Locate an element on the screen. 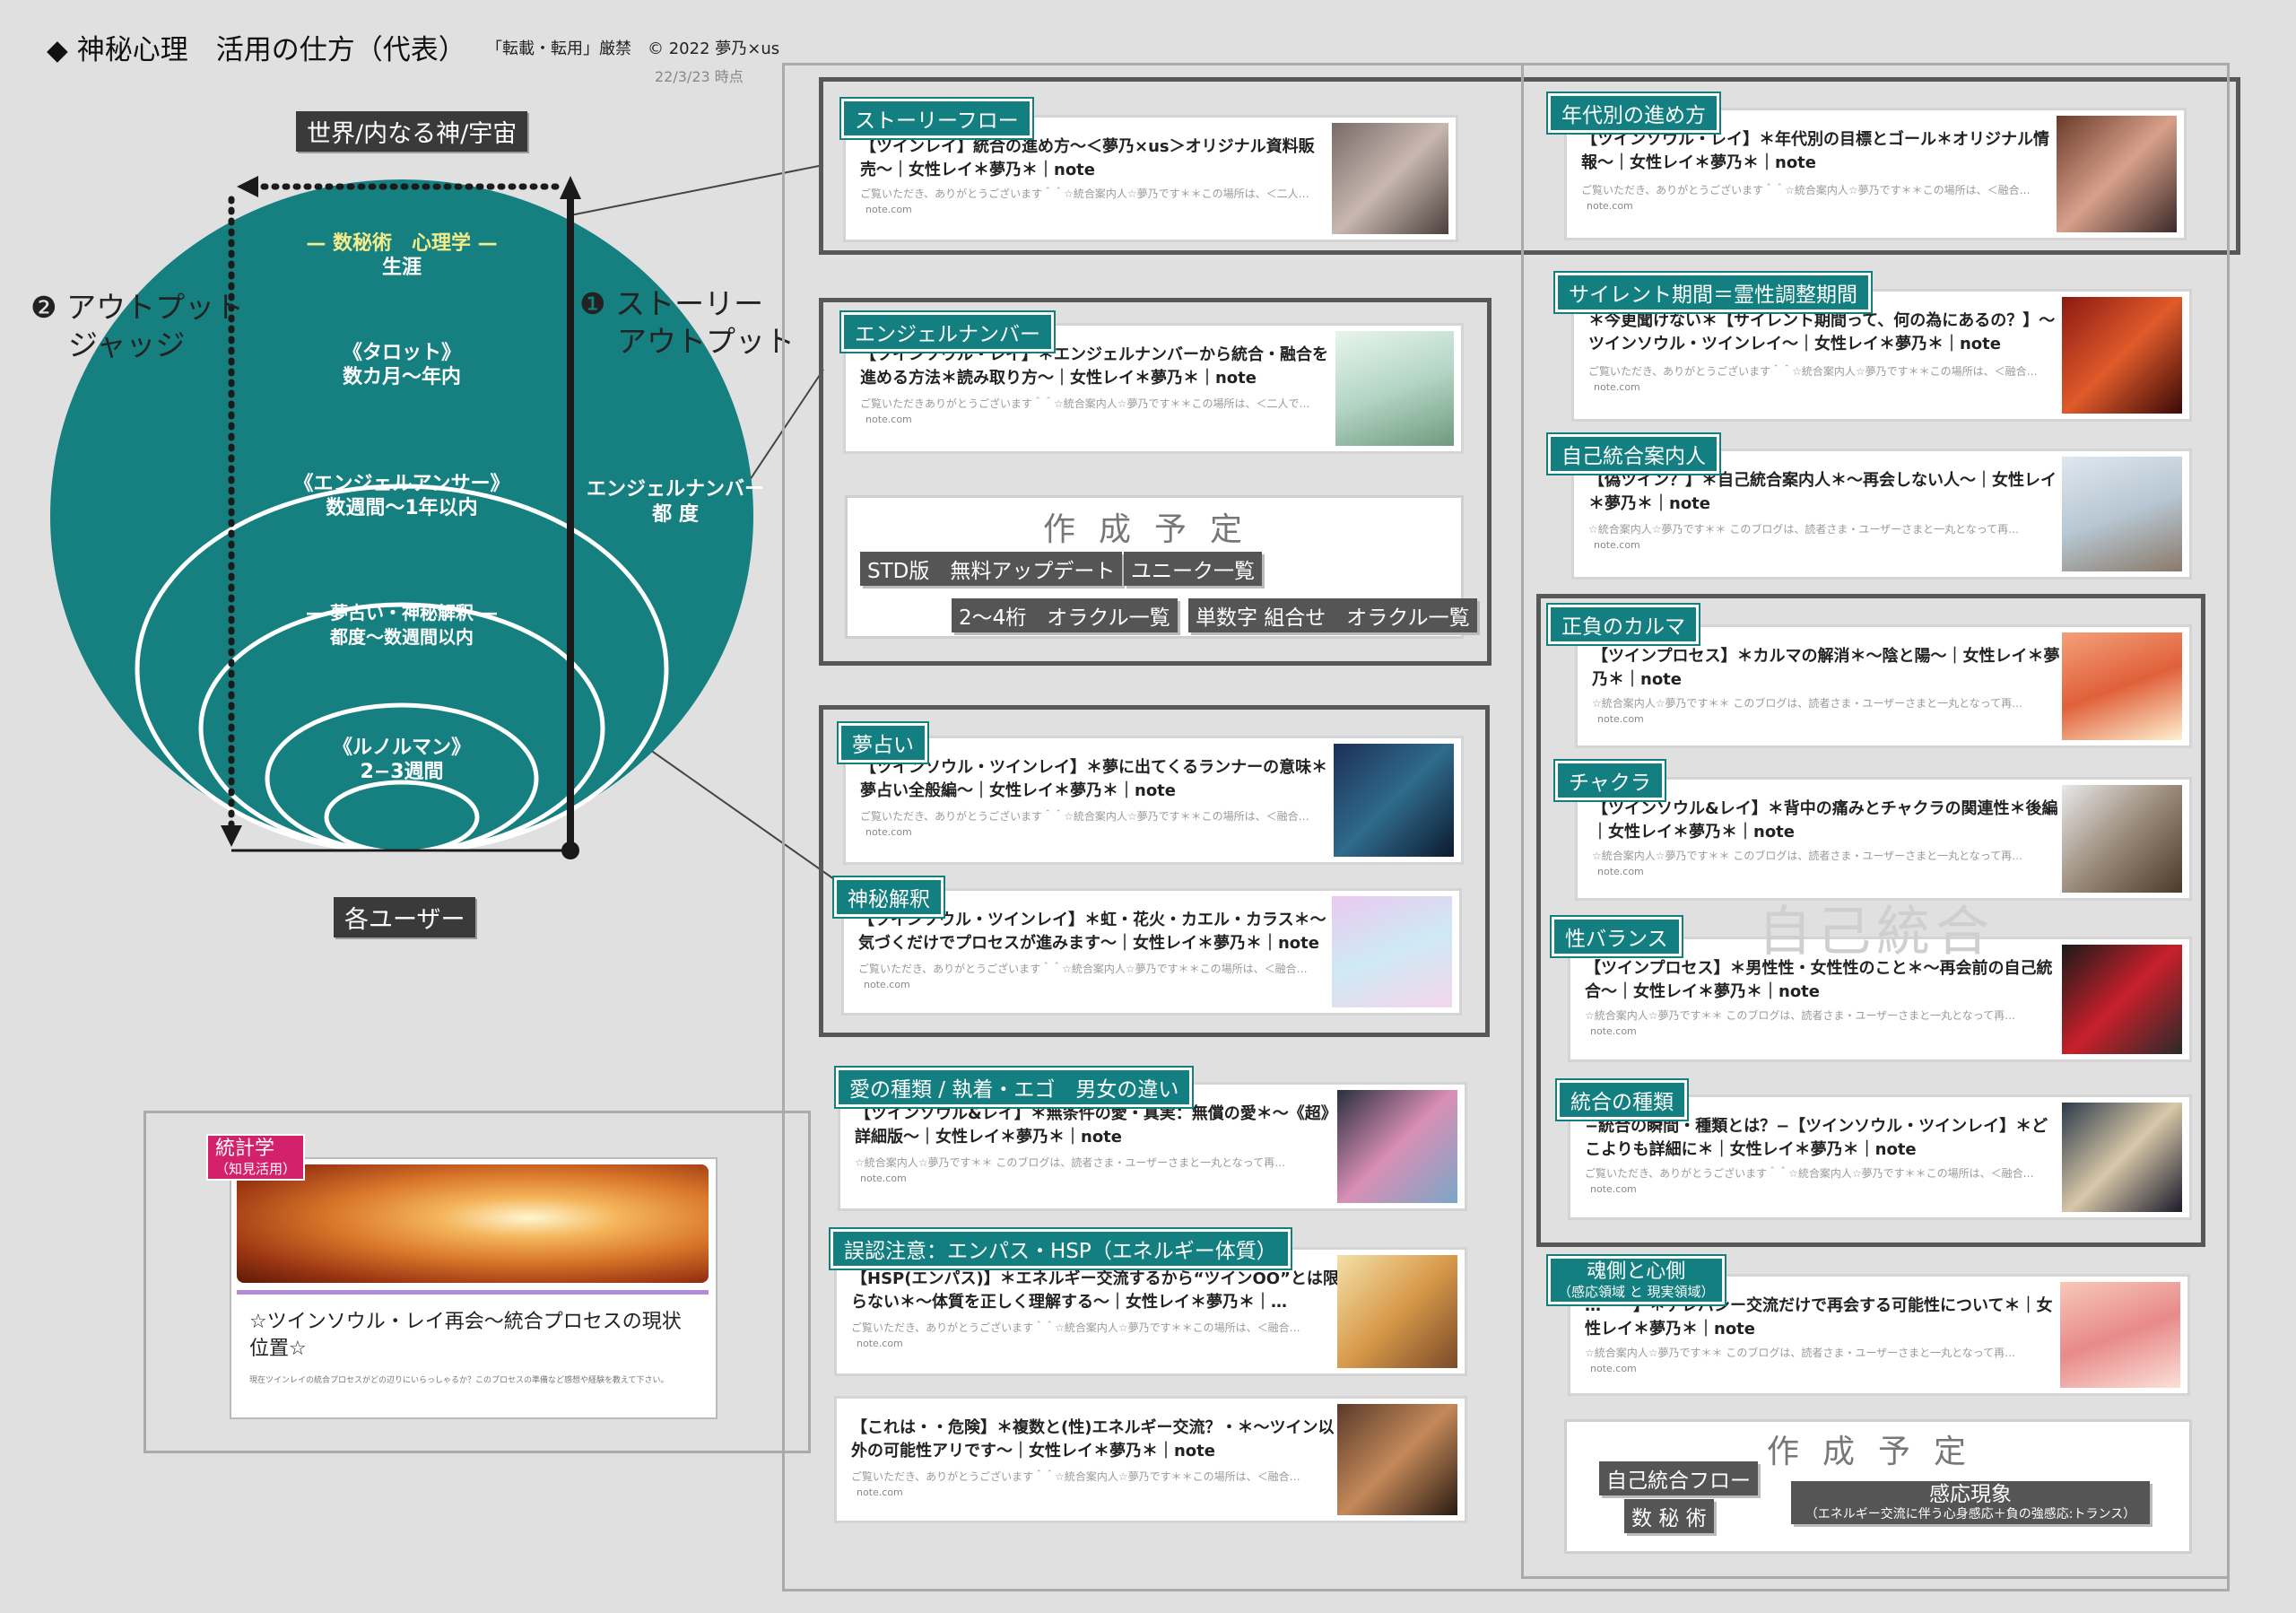  card-mystic-image is located at coordinates (1392, 951).